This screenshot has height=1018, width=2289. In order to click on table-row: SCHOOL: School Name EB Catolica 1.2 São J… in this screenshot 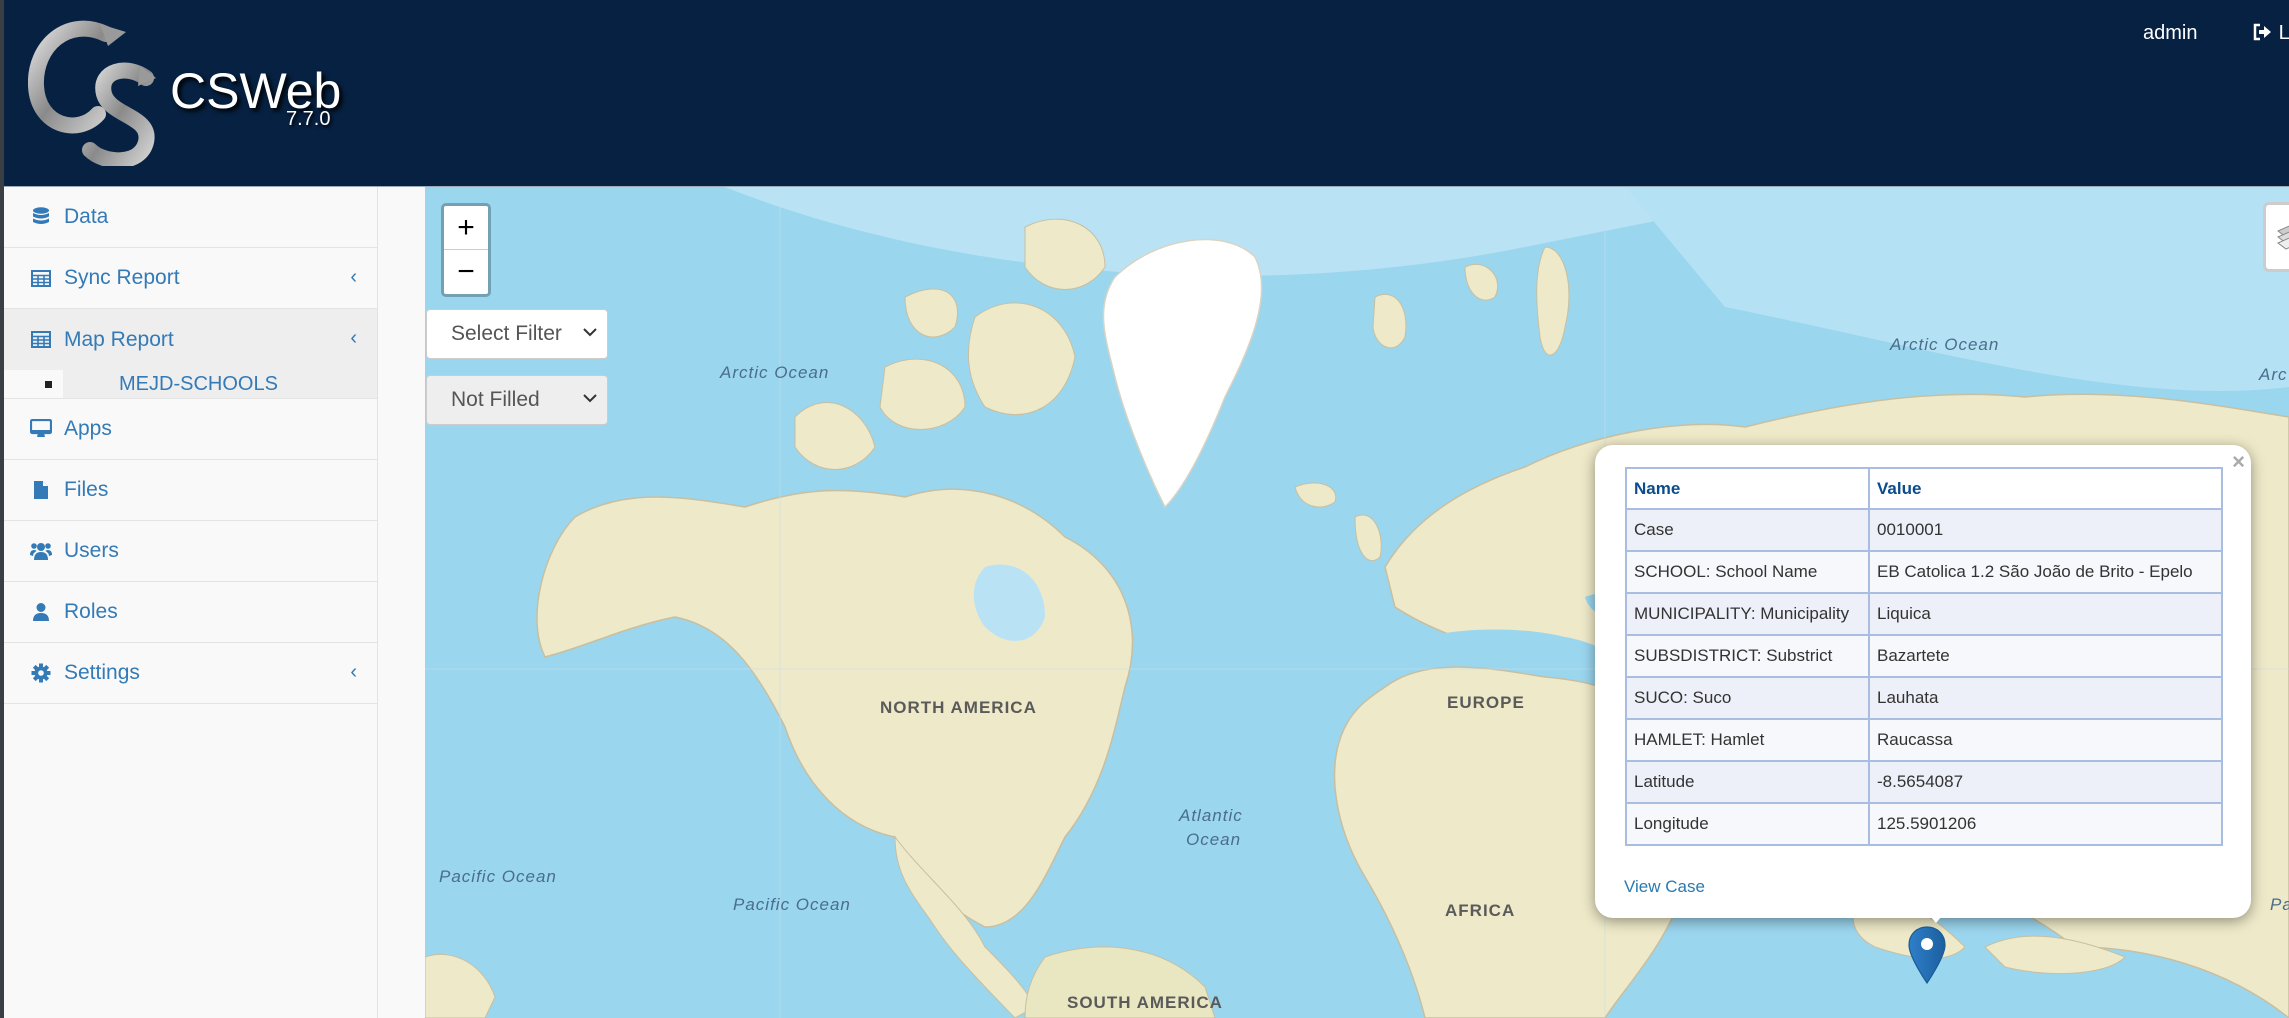, I will do `click(1924, 572)`.